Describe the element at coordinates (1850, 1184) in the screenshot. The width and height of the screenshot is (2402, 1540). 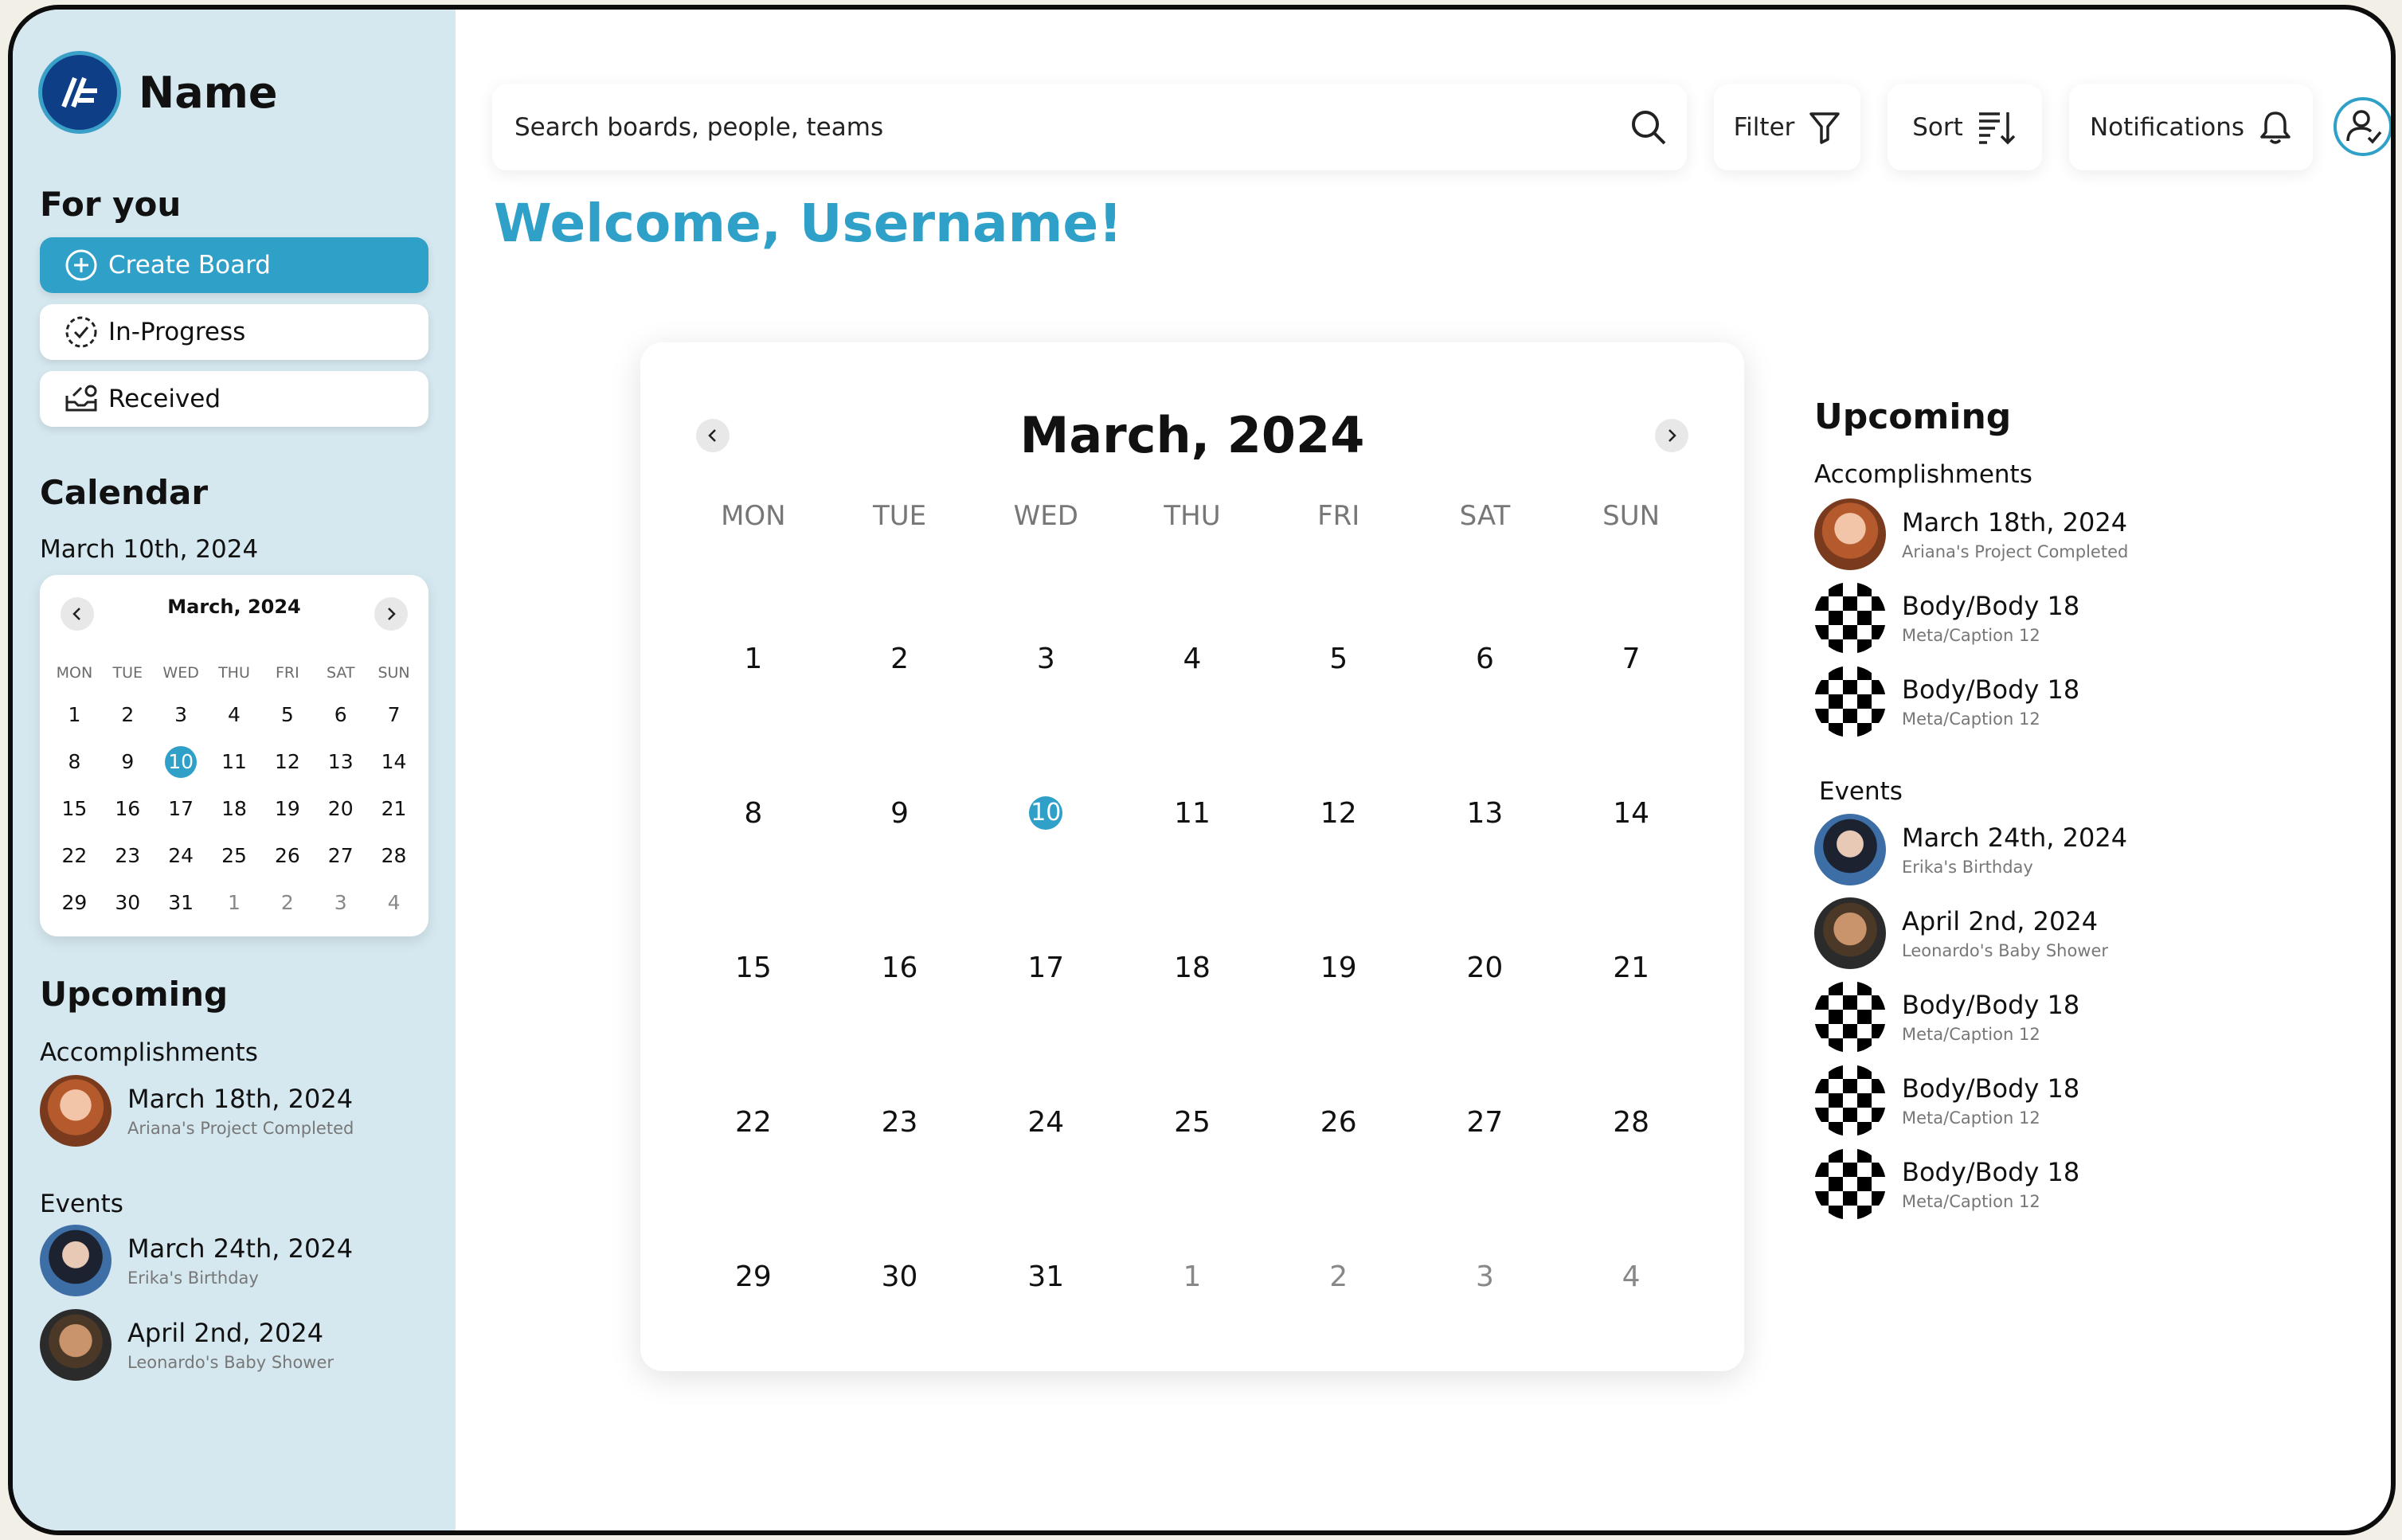
I see `placeholder-image` at that location.